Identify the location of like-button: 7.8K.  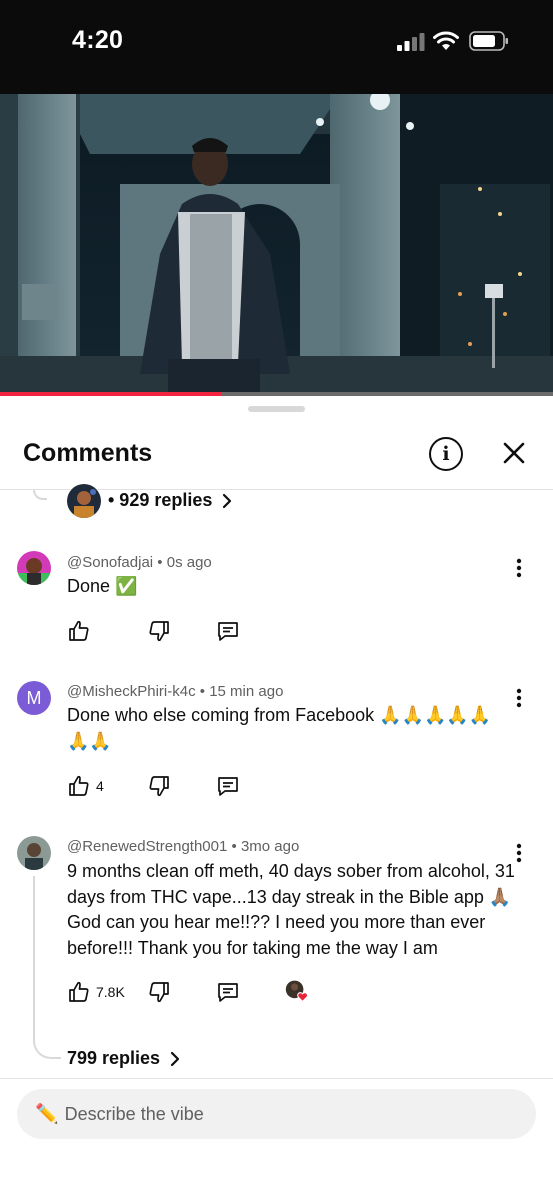
(96, 992).